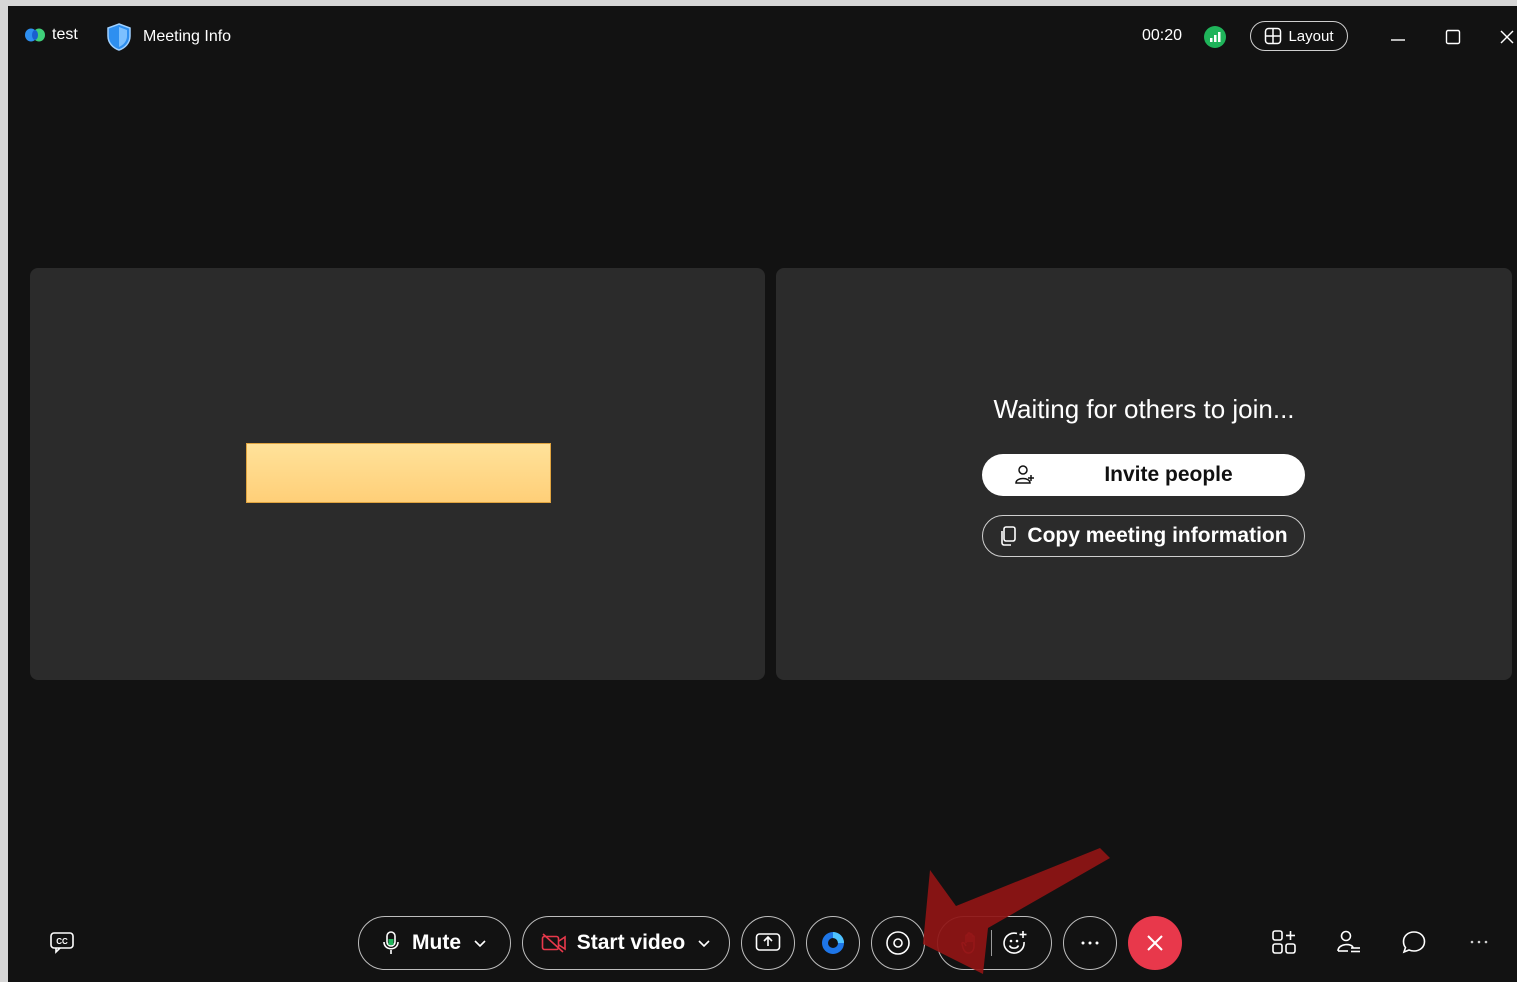  I want to click on chat-icon, so click(1414, 942).